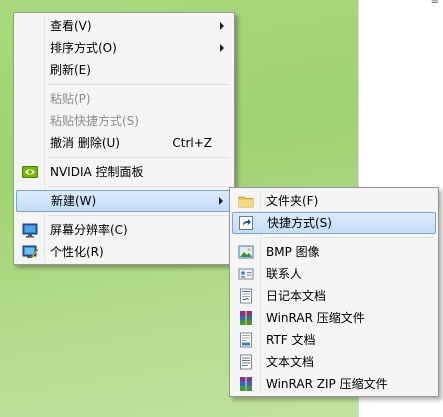 This screenshot has height=417, width=443. What do you see at coordinates (124, 99) in the screenshot?
I see `menu-item-paste: 粘贴(P)` at bounding box center [124, 99].